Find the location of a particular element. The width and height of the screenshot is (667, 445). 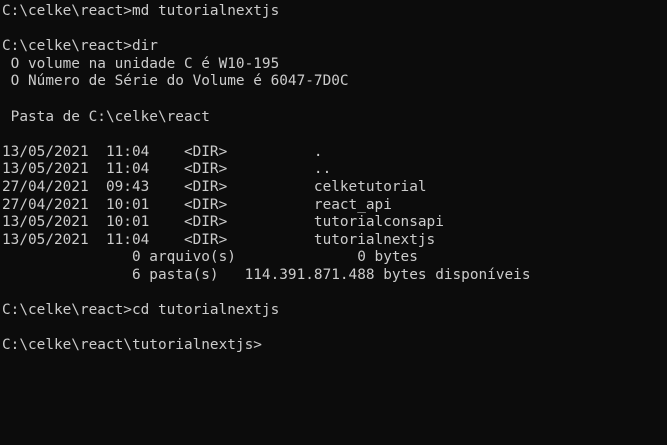

terminal-line: 13/05/2021 11:04 <DIR> .. is located at coordinates (167, 169).